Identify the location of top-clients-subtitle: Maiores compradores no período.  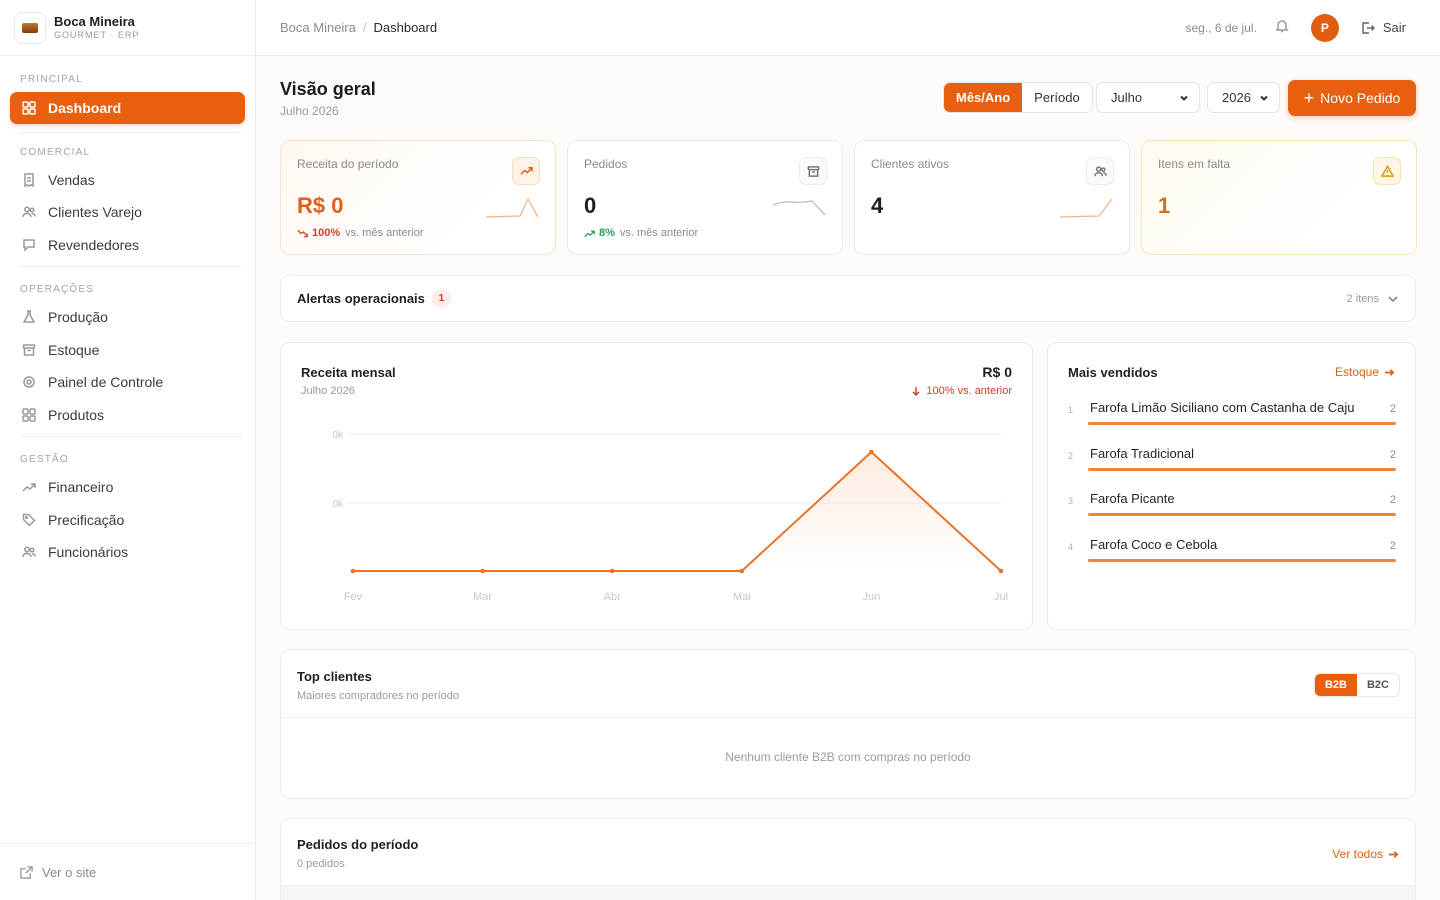
(378, 696).